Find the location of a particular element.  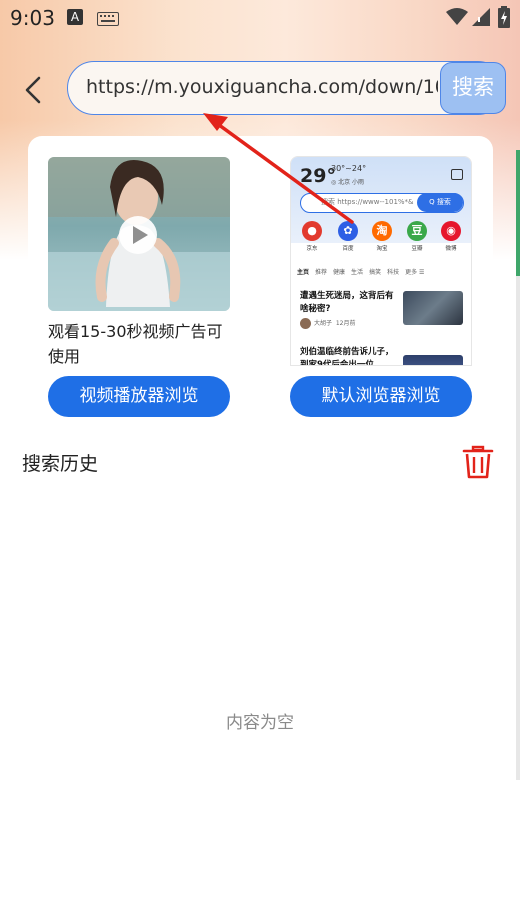

preview-search-box: 搜索 https://www--101%*& Q 搜索 is located at coordinates (382, 203).